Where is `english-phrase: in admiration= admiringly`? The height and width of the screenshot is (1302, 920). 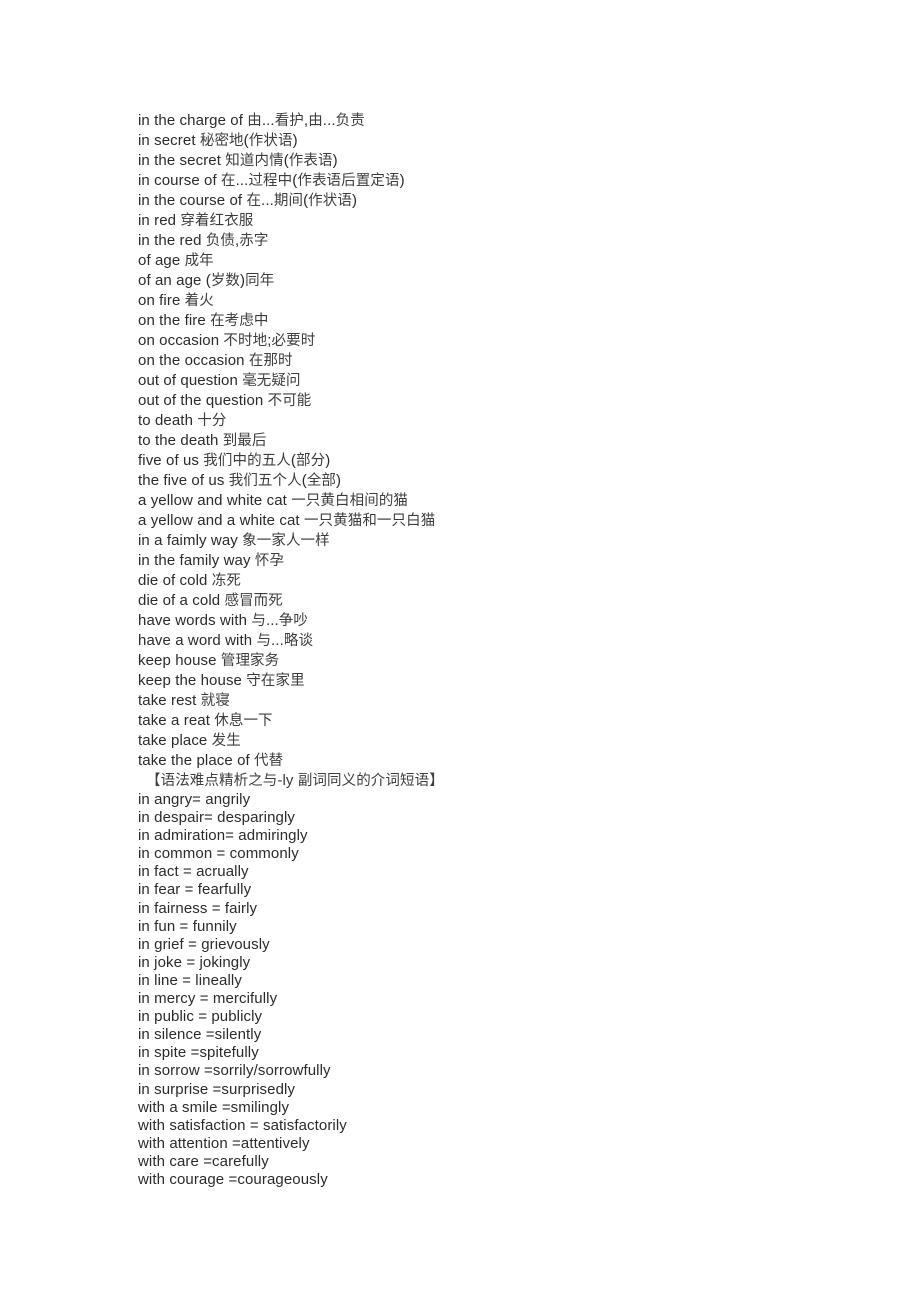 english-phrase: in admiration= admiringly is located at coordinates (223, 836).